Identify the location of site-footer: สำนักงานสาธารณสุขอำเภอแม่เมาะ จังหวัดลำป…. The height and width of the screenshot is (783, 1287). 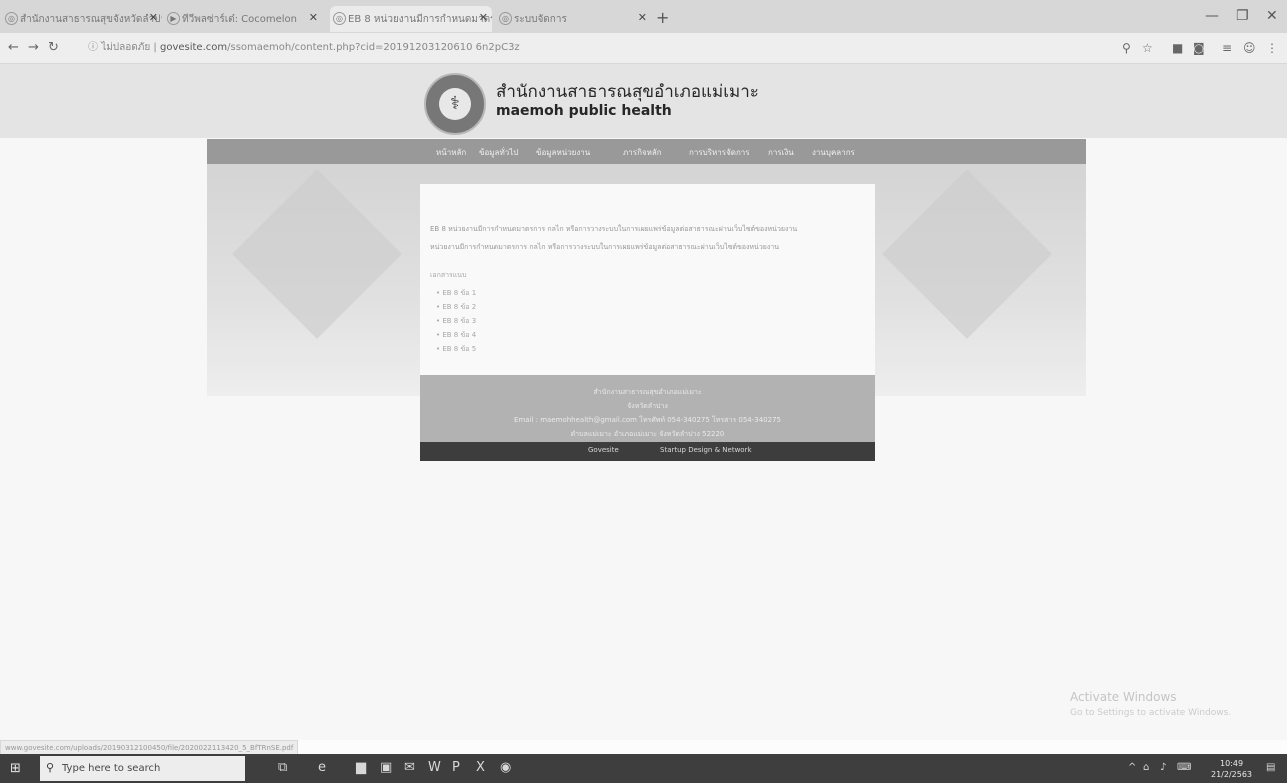
(647, 408).